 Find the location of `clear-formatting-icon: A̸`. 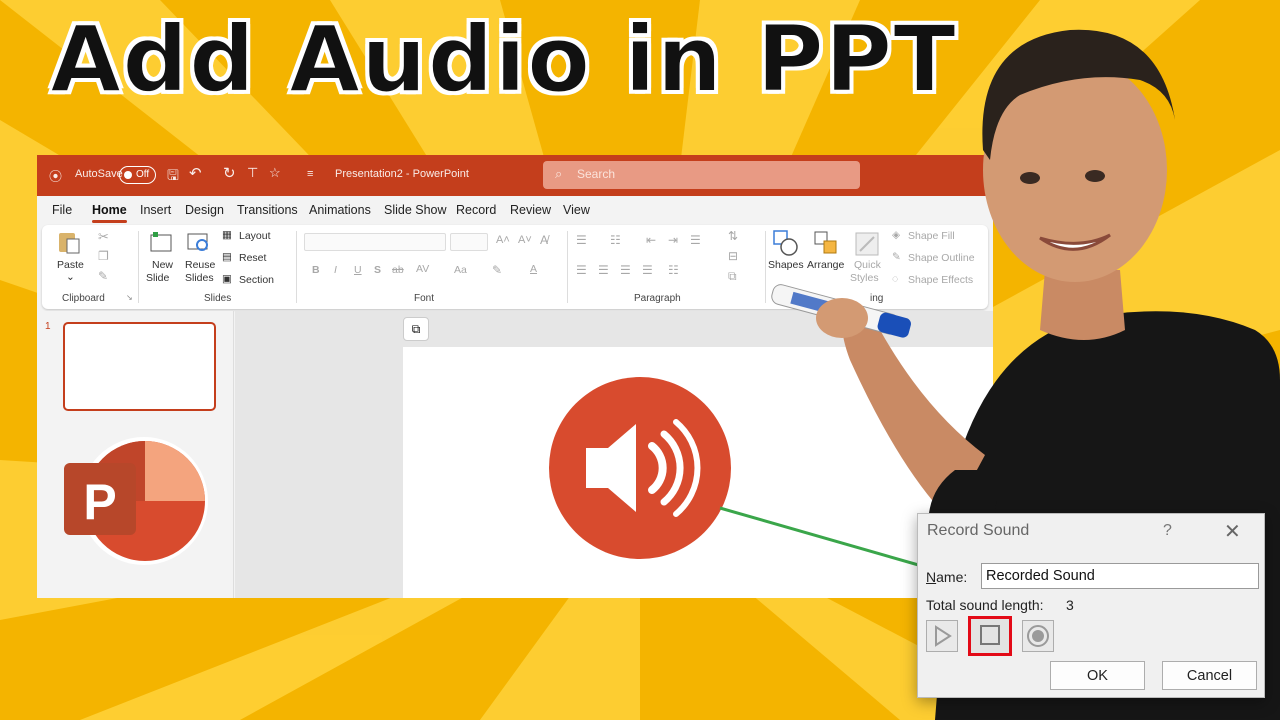

clear-formatting-icon: A̸ is located at coordinates (544, 240).